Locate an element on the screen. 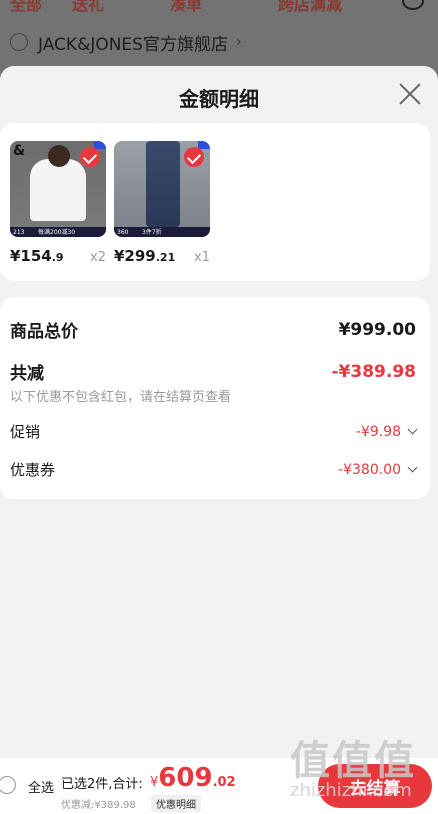  discount-detail-button: 优惠明细 is located at coordinates (176, 803).